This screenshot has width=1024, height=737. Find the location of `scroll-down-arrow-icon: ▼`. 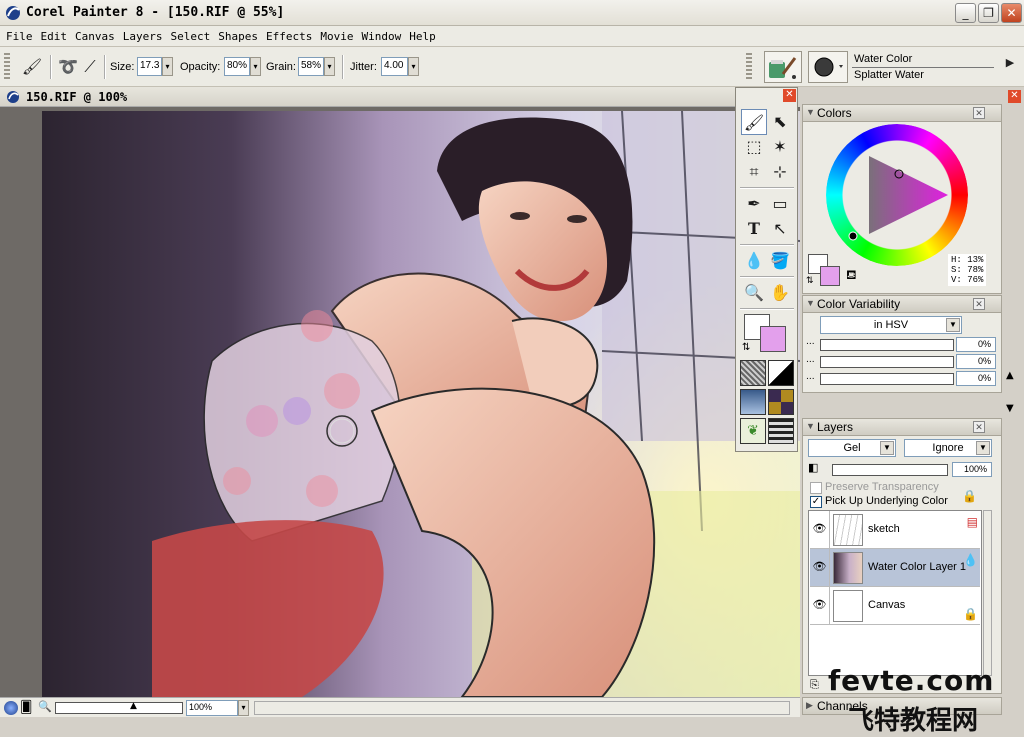

scroll-down-arrow-icon: ▼ is located at coordinates (1010, 408).